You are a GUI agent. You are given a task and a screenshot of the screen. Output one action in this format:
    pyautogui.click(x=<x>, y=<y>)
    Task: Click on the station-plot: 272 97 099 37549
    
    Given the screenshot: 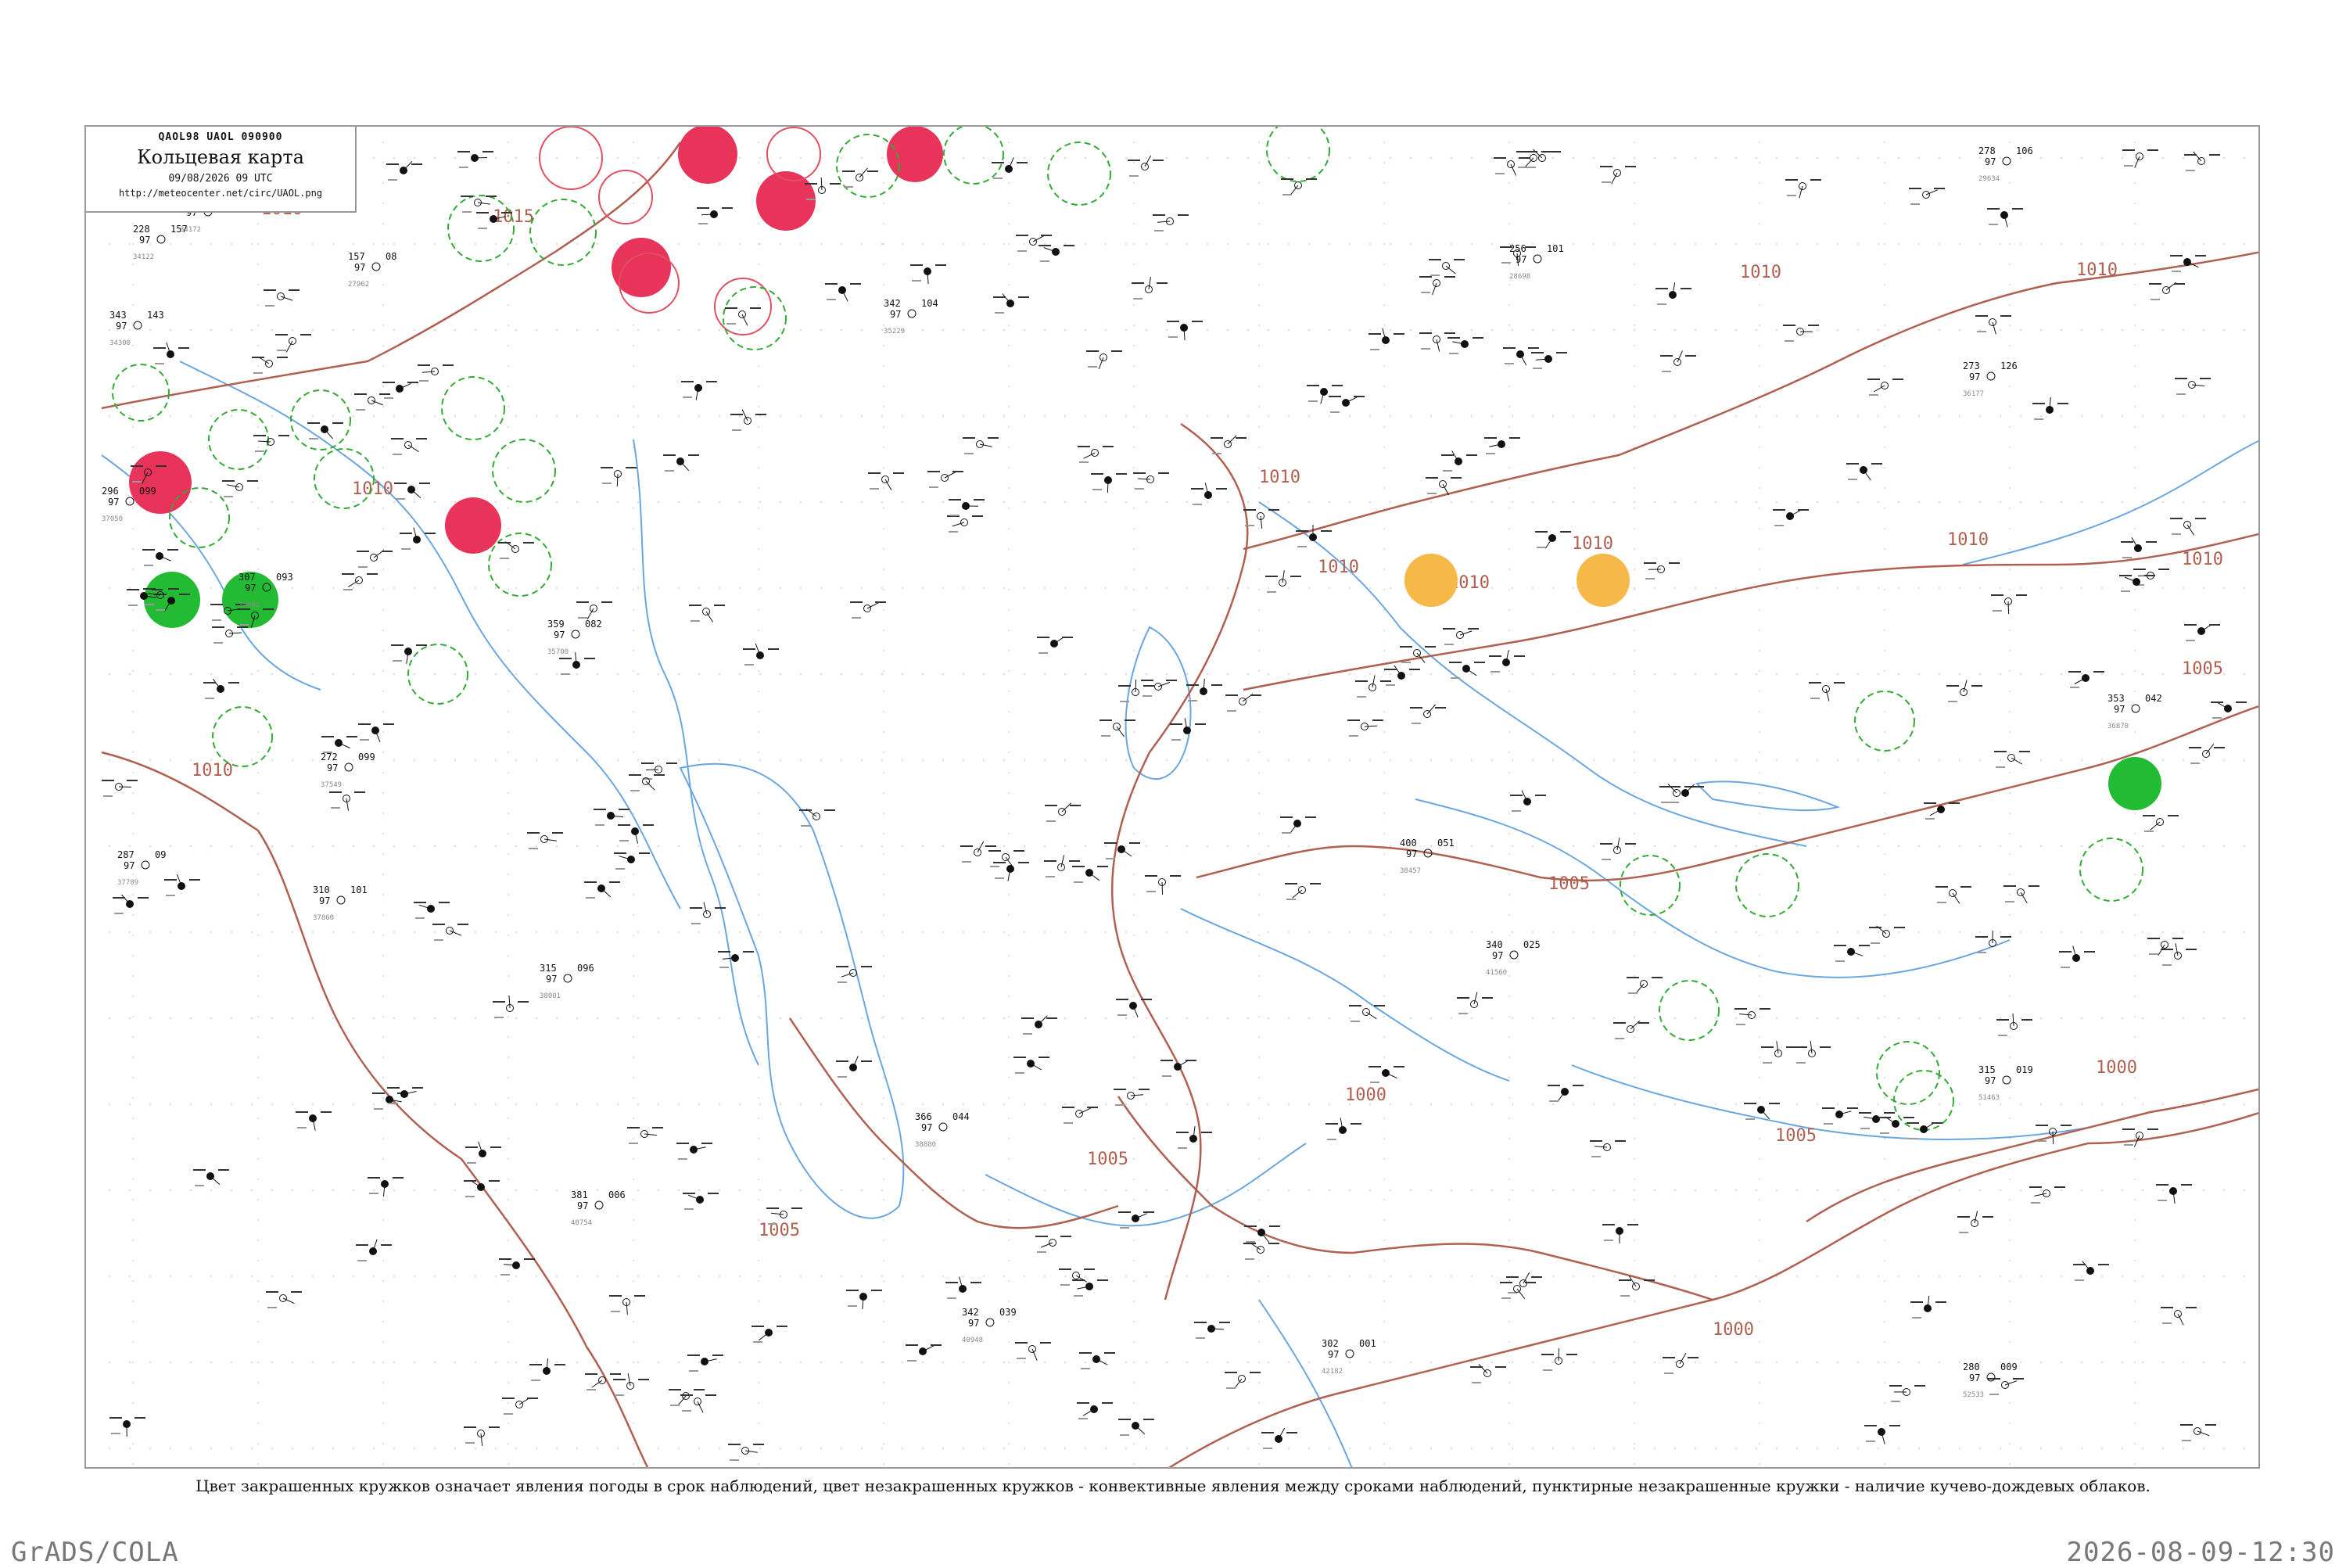 What is the action you would take?
    pyautogui.click(x=348, y=770)
    